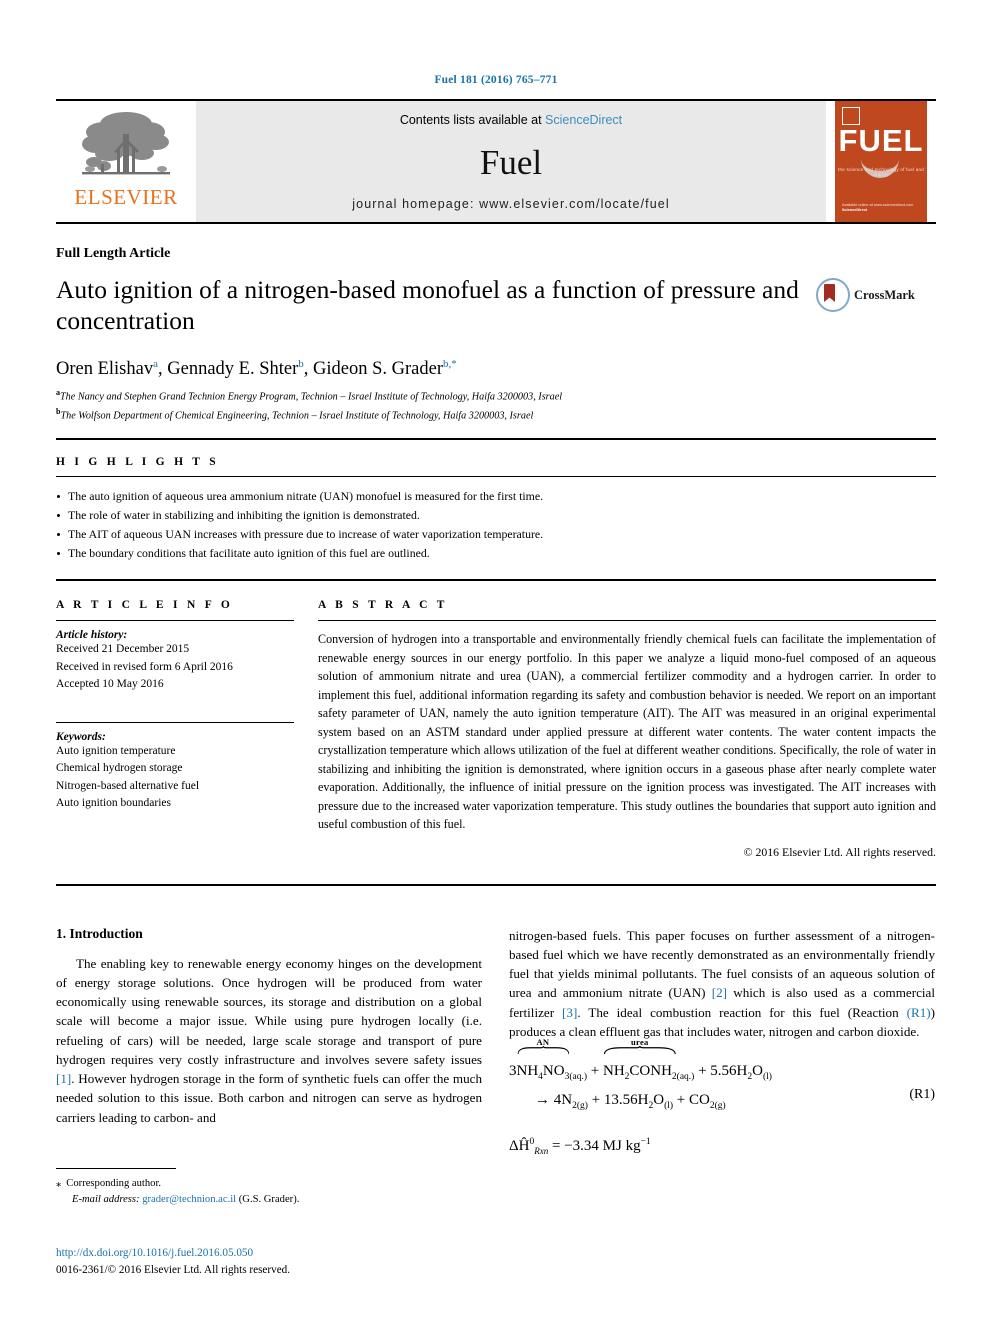 The image size is (992, 1323). What do you see at coordinates (855, 210) in the screenshot?
I see `cover-footer-line2: ScienceDirect` at bounding box center [855, 210].